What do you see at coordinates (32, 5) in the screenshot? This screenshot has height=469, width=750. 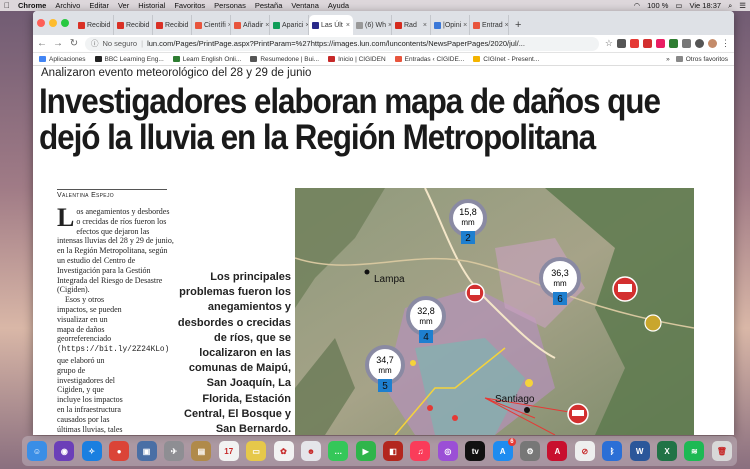 I see `menu-app-name: Chrome` at bounding box center [32, 5].